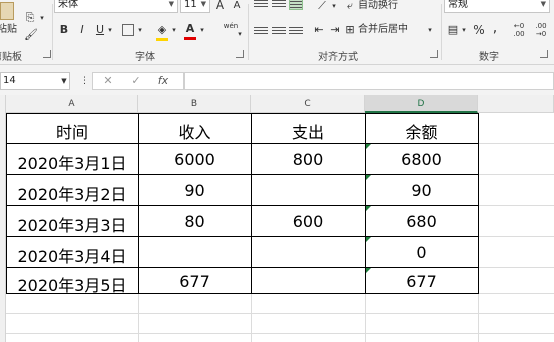 The width and height of the screenshot is (554, 342). Describe the element at coordinates (72, 104) in the screenshot. I see `column-header-a: A` at that location.